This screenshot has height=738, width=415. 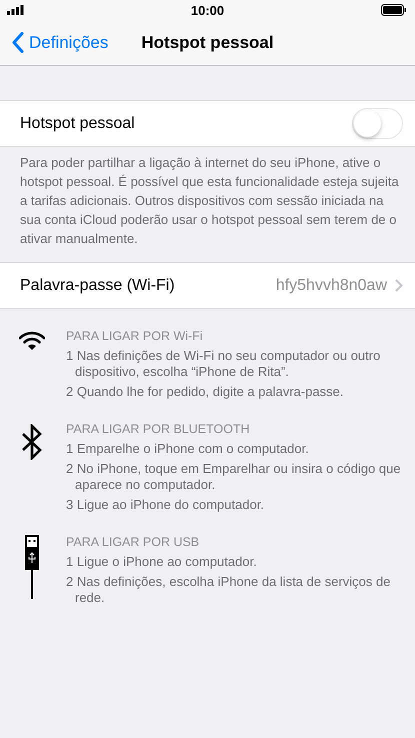 I want to click on nav-title: Hotspot pessoal, so click(x=207, y=42).